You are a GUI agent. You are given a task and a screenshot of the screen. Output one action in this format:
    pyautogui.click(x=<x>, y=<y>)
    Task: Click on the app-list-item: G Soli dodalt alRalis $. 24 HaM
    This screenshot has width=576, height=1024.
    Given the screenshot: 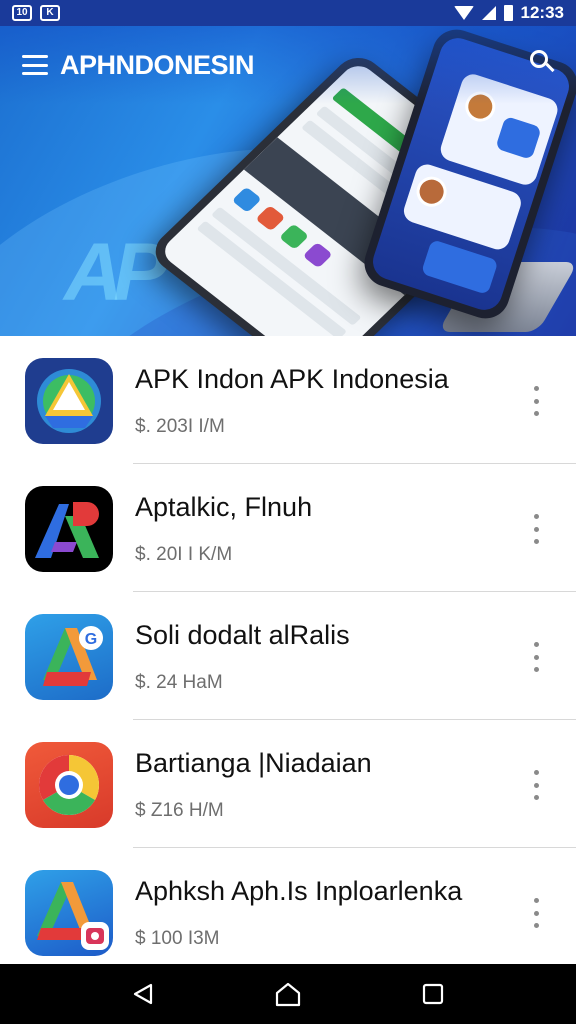 What is the action you would take?
    pyautogui.click(x=288, y=656)
    